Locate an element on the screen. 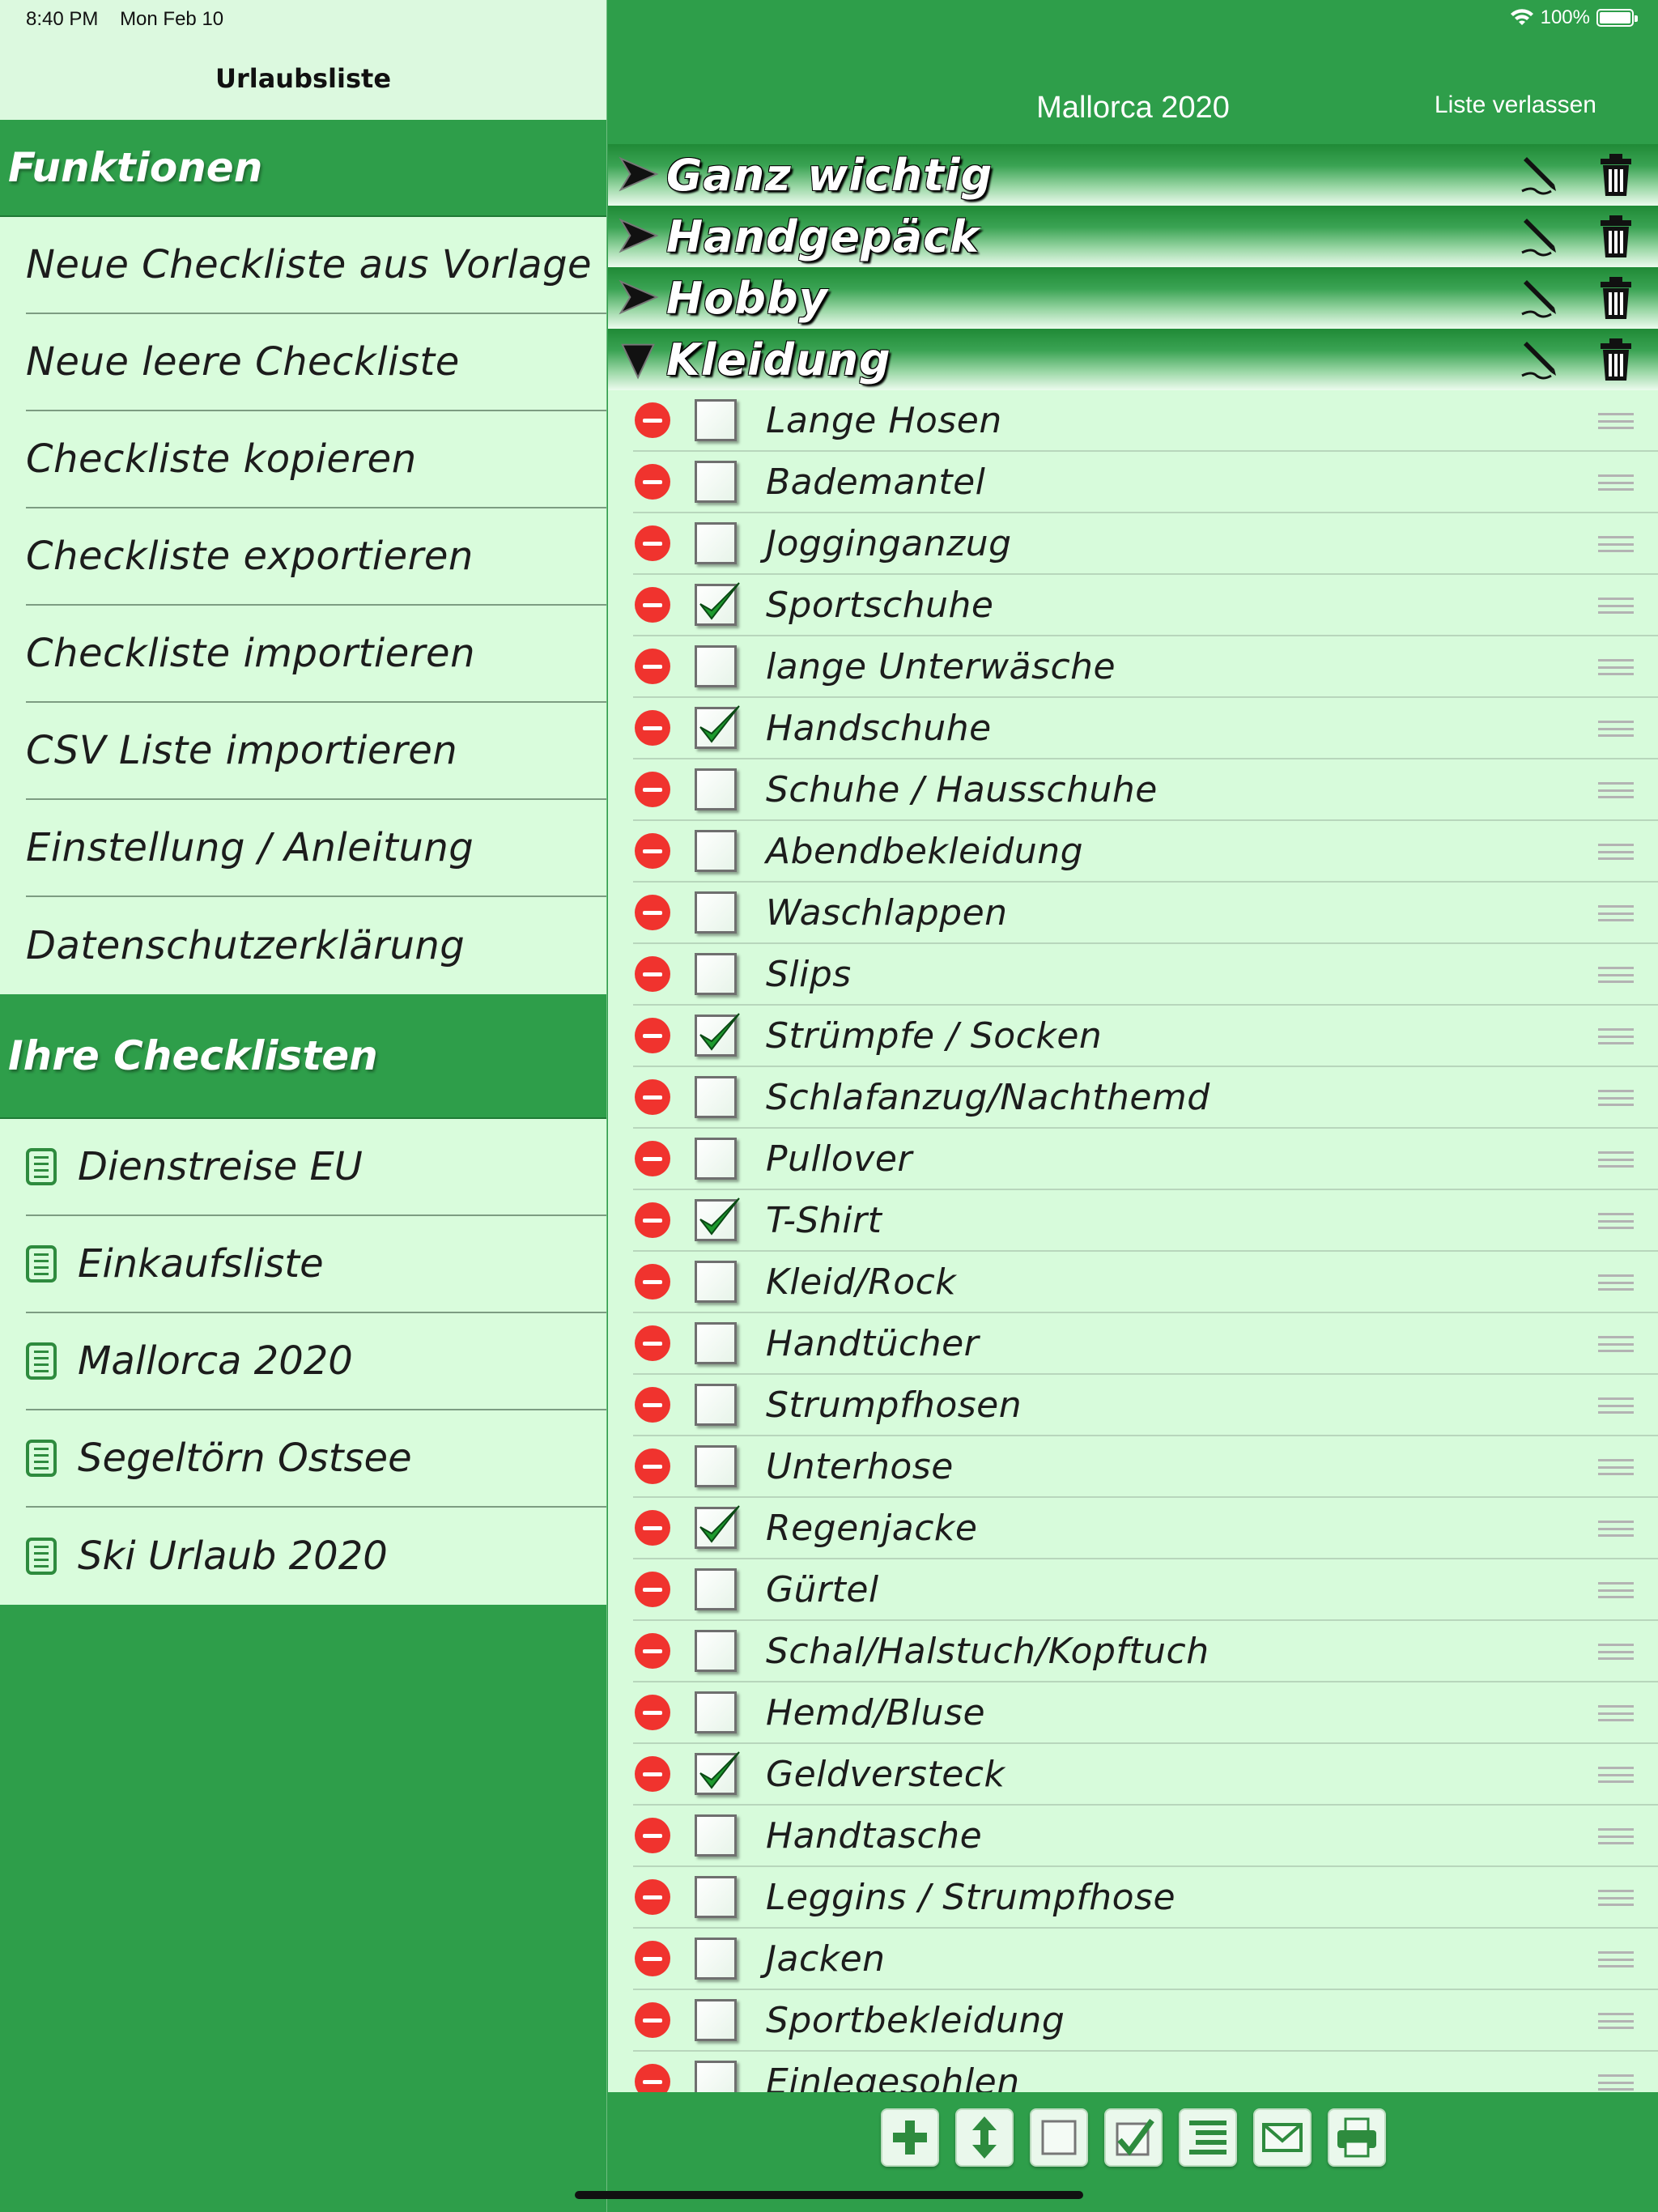 Image resolution: width=1658 pixels, height=2212 pixels. list-item: Schal/Halstuch/Kopftuch is located at coordinates (1145, 1652).